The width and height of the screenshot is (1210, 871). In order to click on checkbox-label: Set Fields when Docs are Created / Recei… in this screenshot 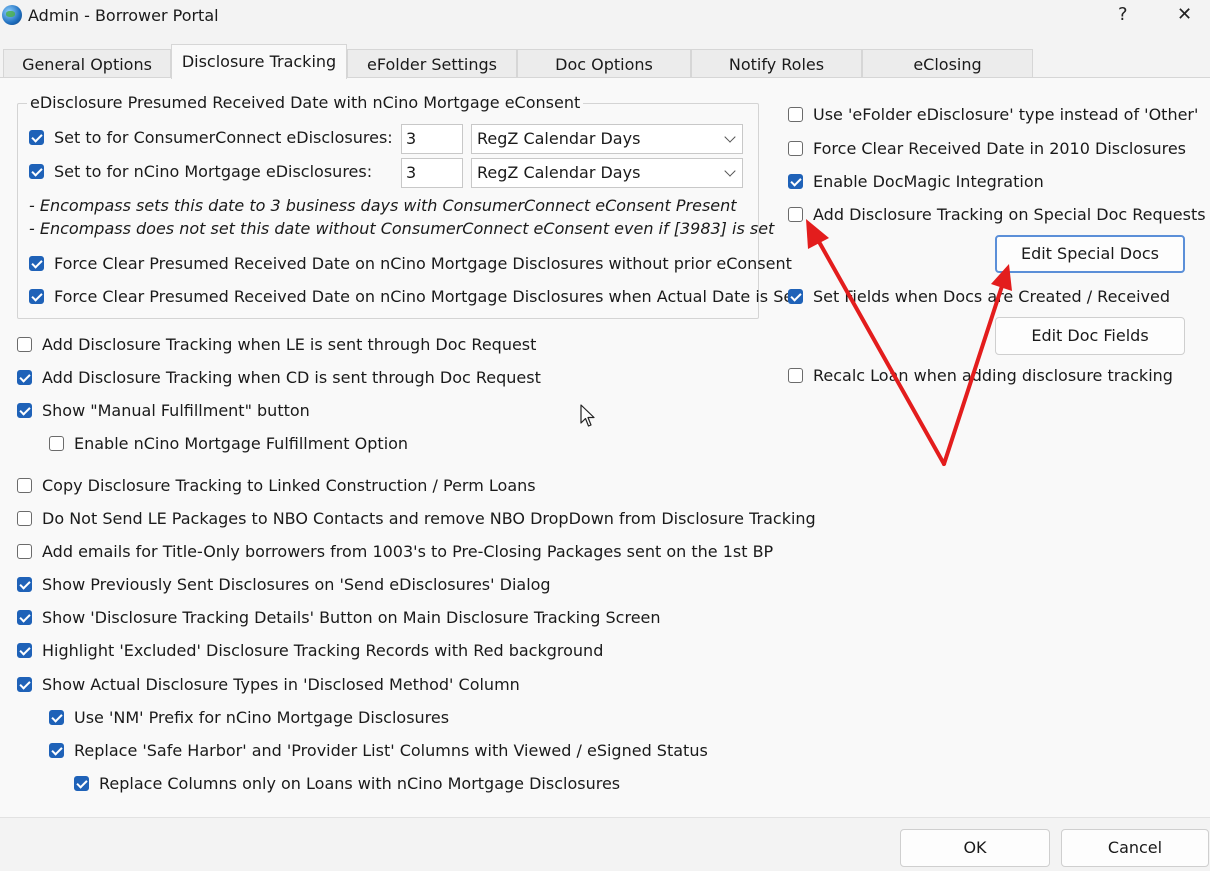, I will do `click(991, 296)`.